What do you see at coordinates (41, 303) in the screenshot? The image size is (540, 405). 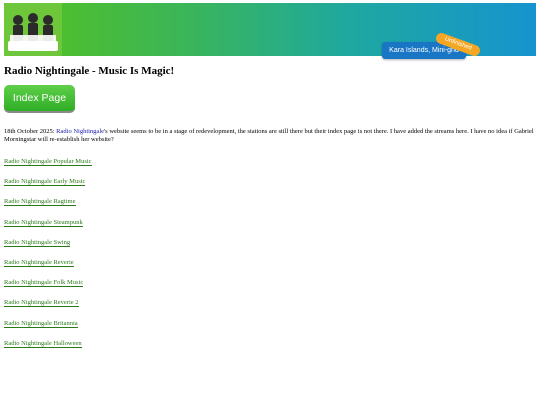 I see `station-link: Radio Nightingale Reverie 2` at bounding box center [41, 303].